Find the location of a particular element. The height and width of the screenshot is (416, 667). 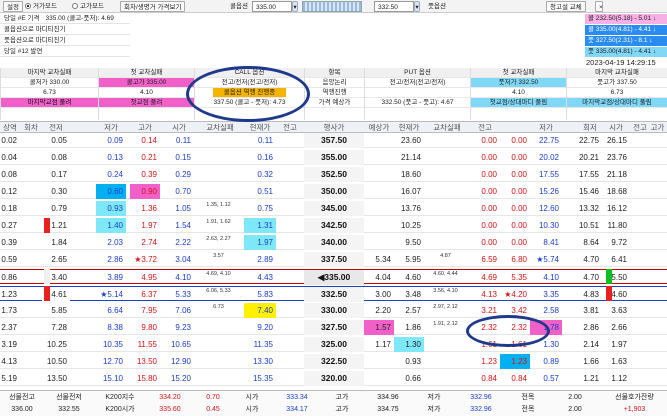

cell-a: 0.08 is located at coordinates (9, 174).